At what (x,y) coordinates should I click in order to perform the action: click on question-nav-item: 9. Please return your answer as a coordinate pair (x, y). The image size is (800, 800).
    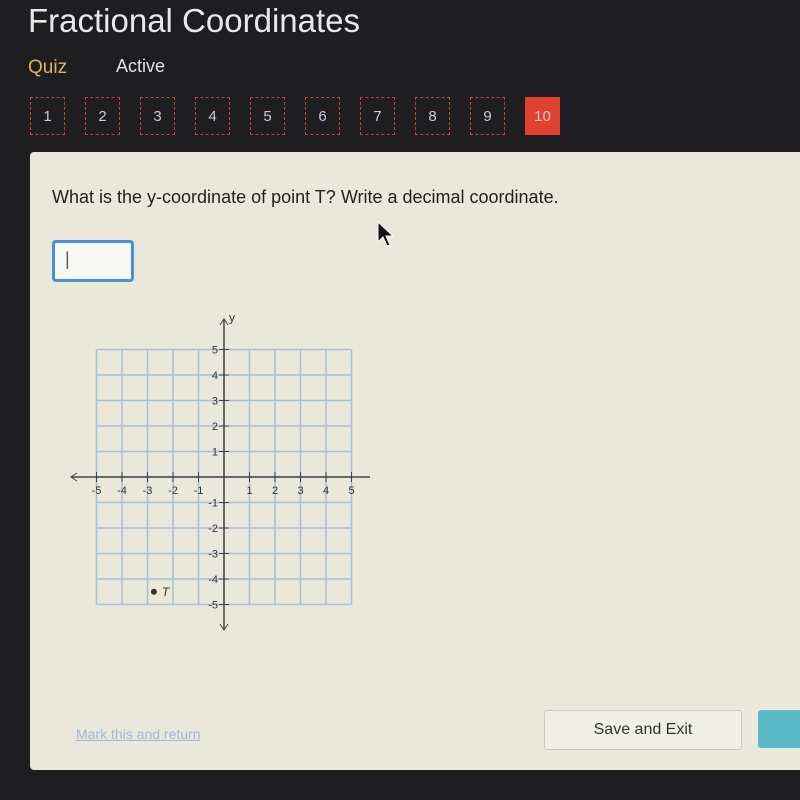
    Looking at the image, I should click on (487, 116).